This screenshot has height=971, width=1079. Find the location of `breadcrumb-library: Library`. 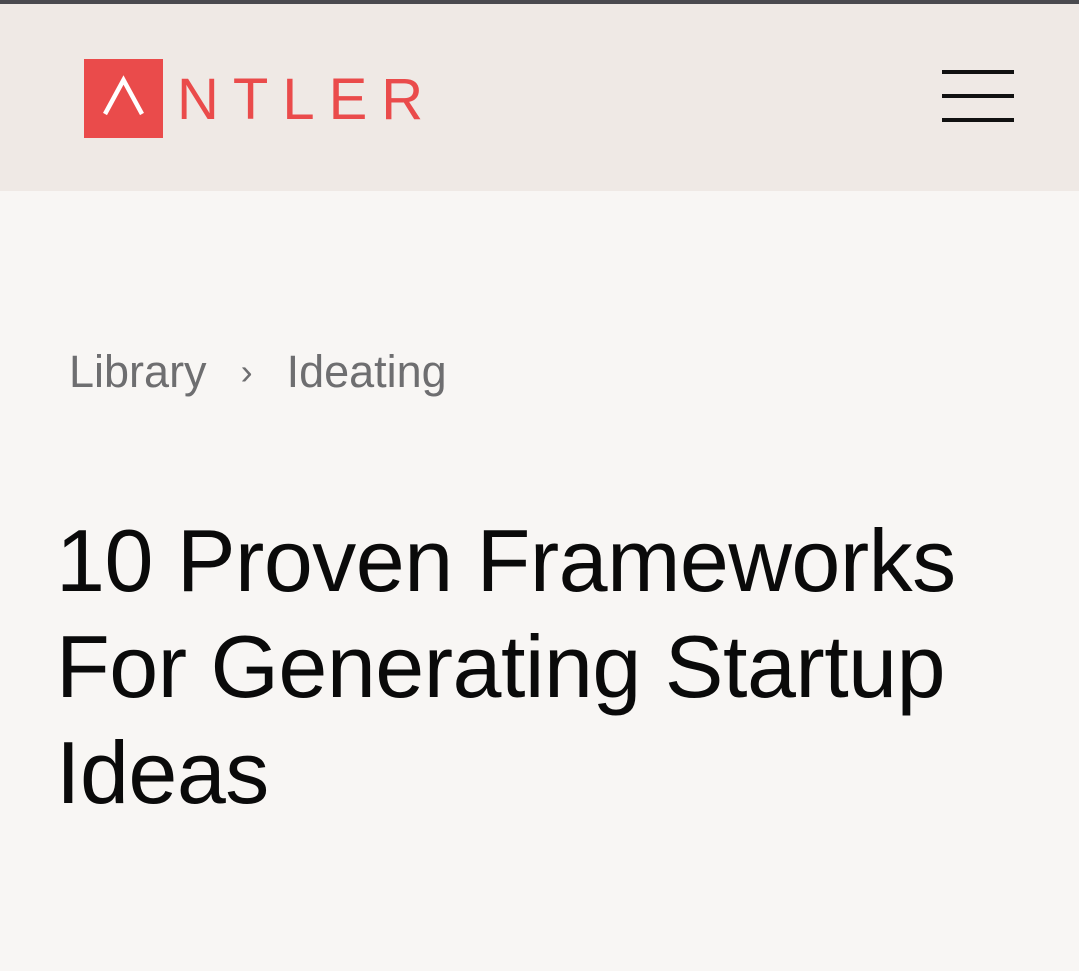

breadcrumb-library: Library is located at coordinates (138, 372).